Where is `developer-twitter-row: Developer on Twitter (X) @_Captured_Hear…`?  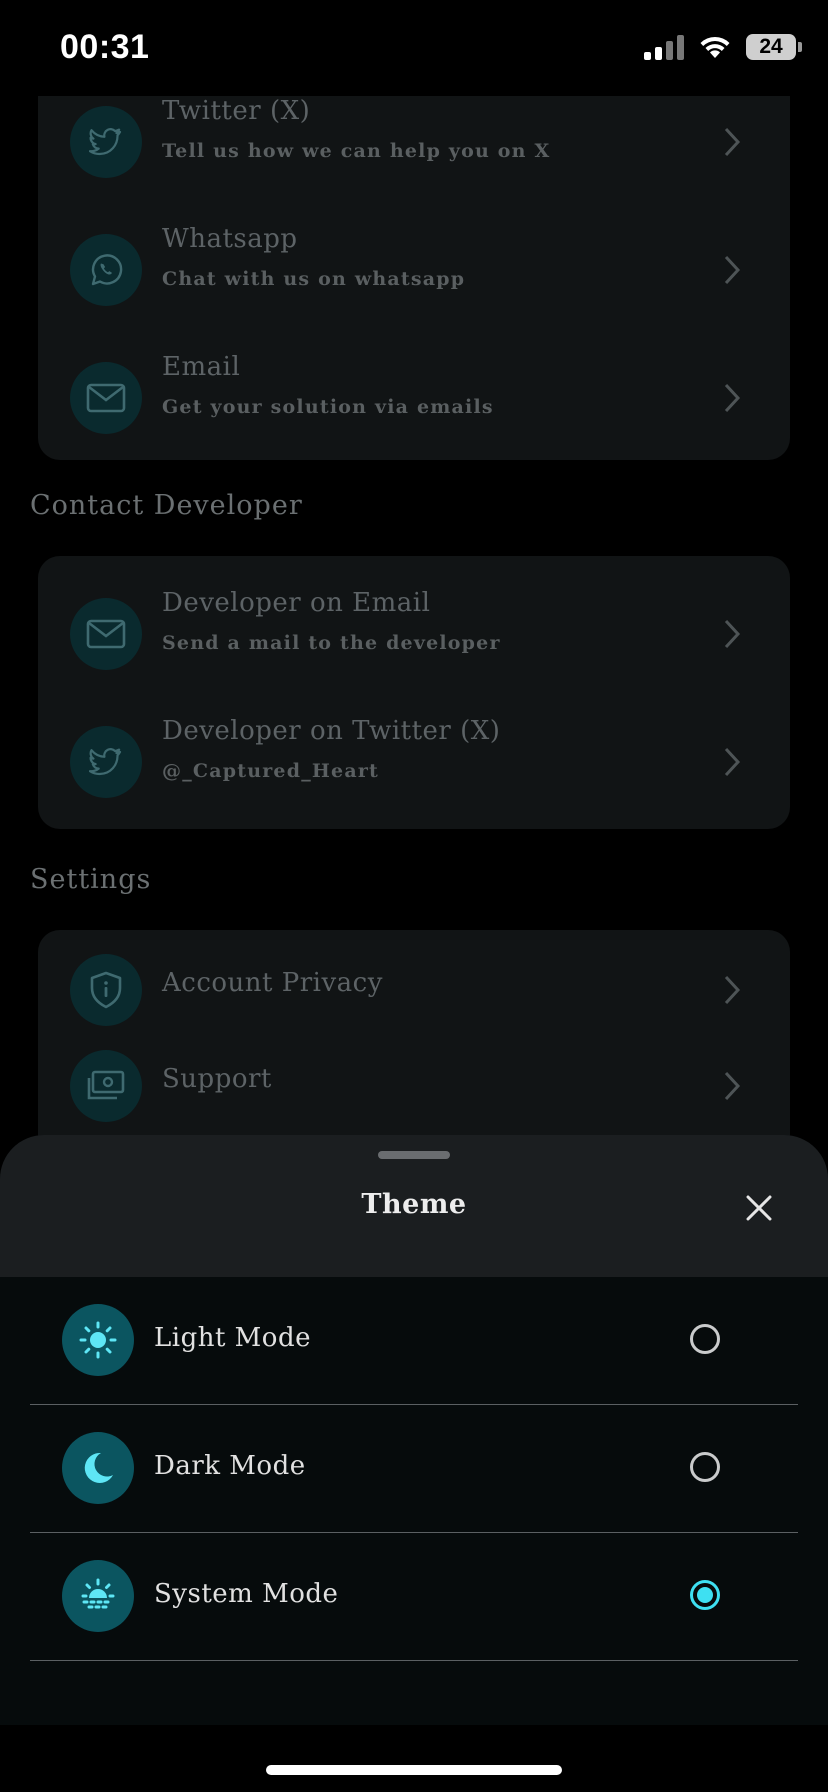
developer-twitter-row: Developer on Twitter (X) @_Captured_Hear… is located at coordinates (414, 762).